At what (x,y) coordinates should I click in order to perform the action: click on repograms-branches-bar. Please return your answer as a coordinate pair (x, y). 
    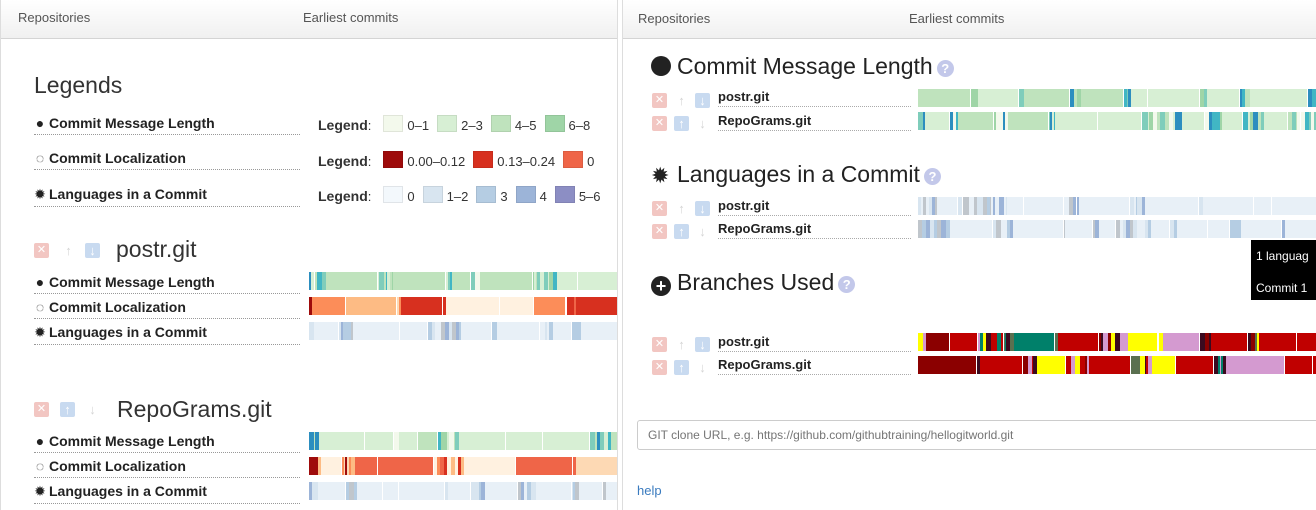
    Looking at the image, I should click on (1117, 365).